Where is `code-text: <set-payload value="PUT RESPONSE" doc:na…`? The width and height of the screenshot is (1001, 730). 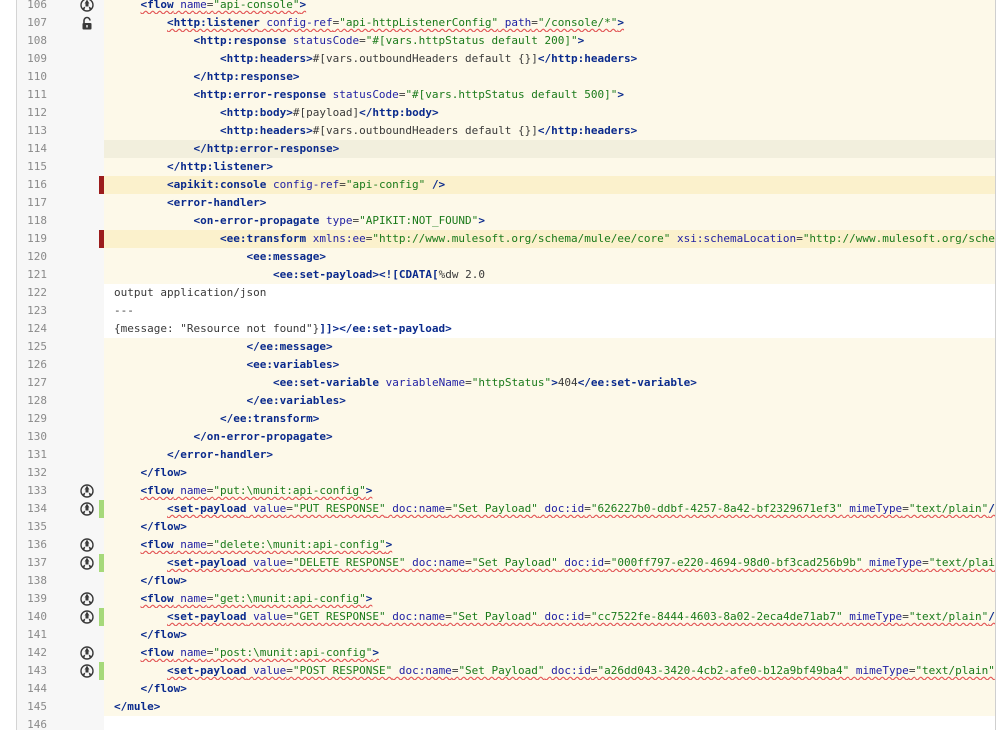 code-text: <set-payload value="PUT RESPONSE" doc:na… is located at coordinates (549, 509).